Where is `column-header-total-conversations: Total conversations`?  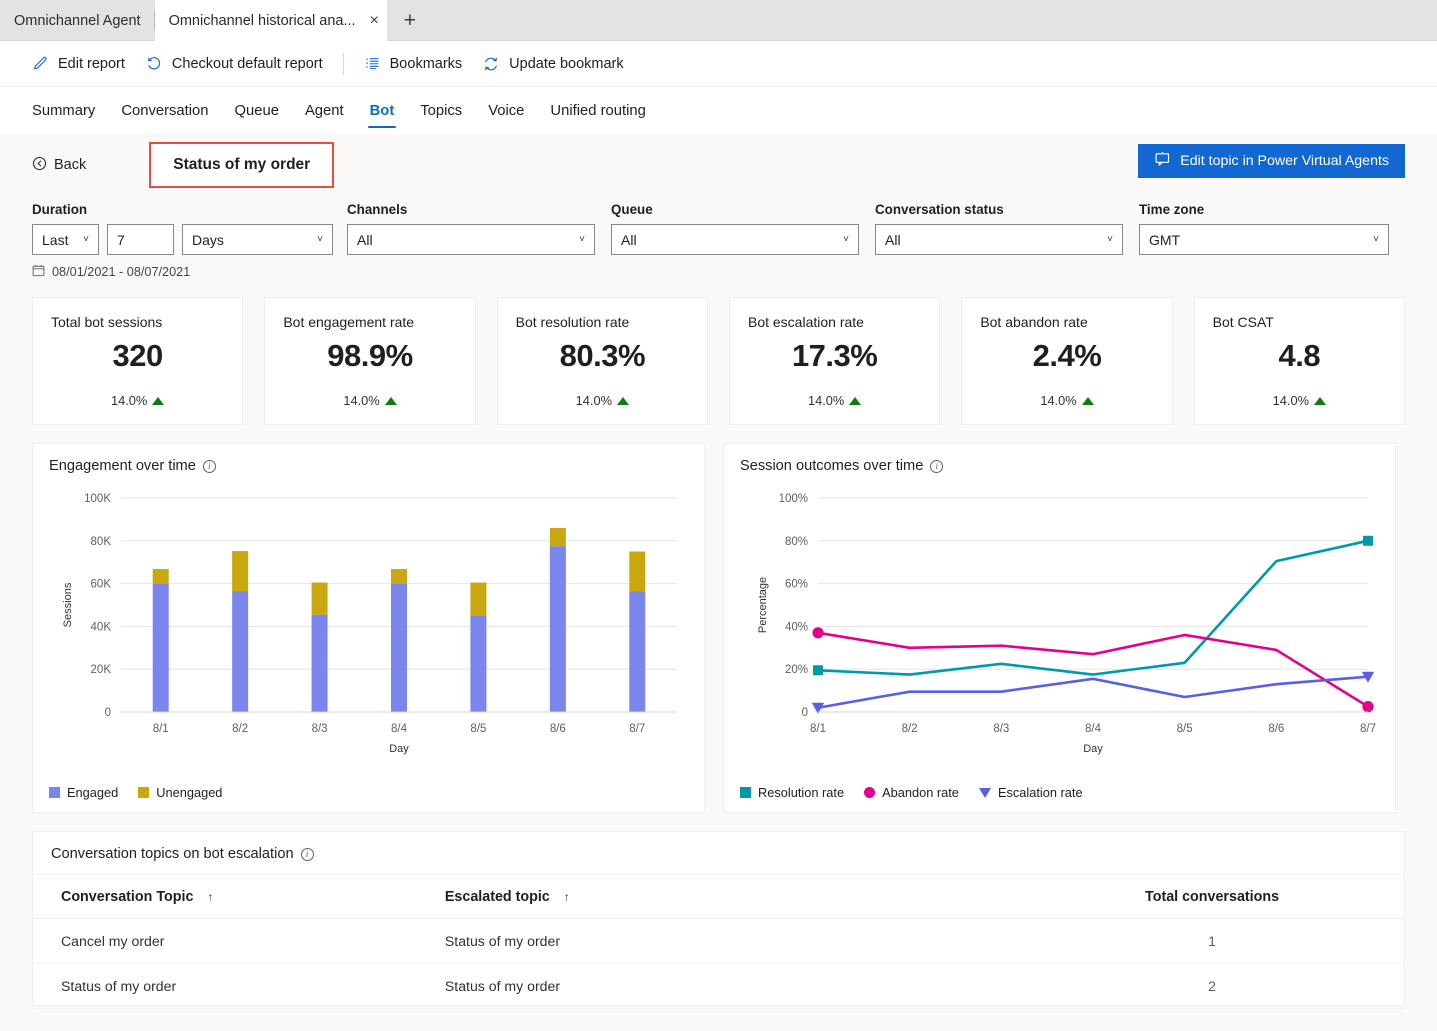 column-header-total-conversations: Total conversations is located at coordinates (1212, 897).